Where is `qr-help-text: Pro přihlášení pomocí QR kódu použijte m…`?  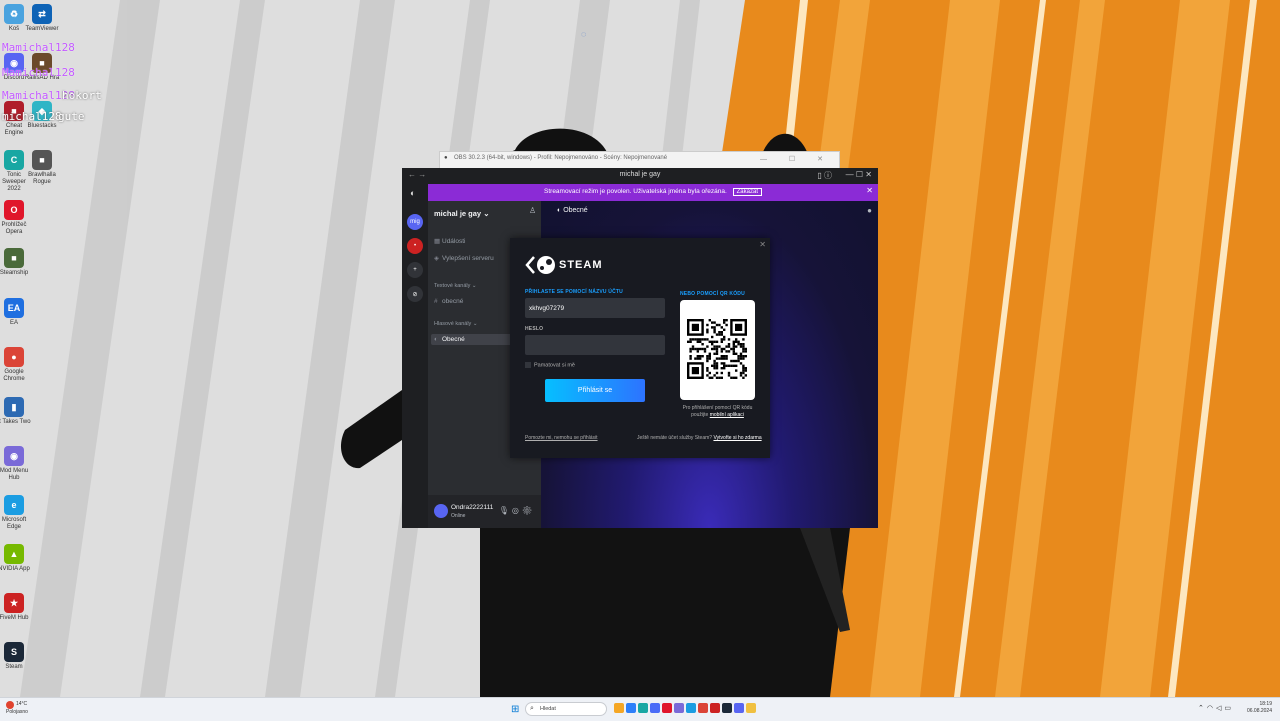 qr-help-text: Pro přihlášení pomocí QR kódu použijte m… is located at coordinates (717, 412).